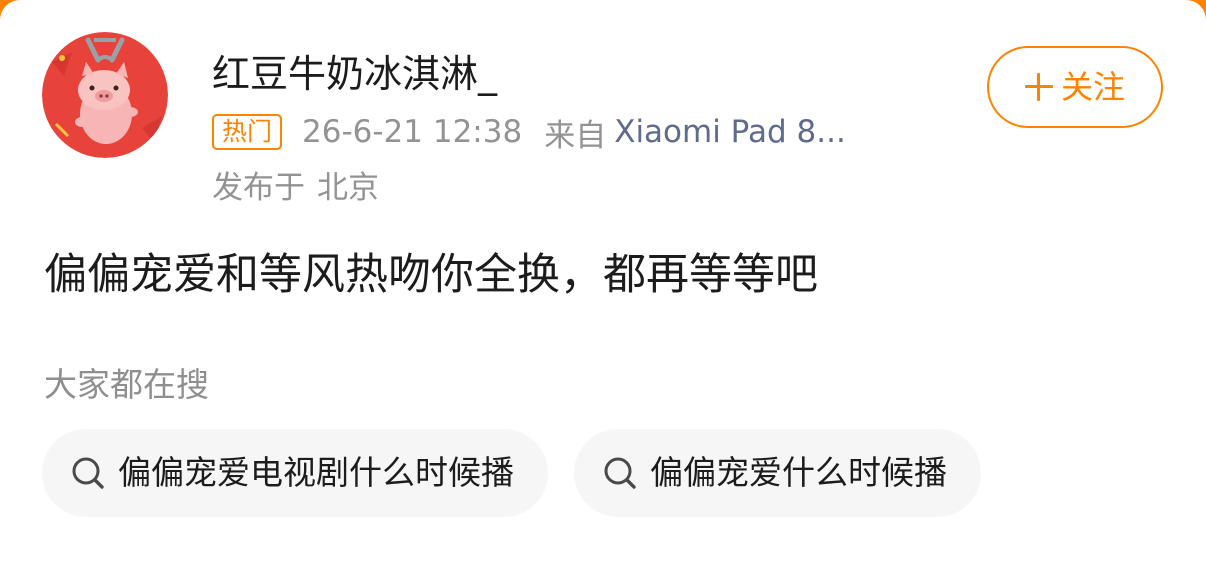 The image size is (1206, 563). I want to click on avatar, so click(105, 95).